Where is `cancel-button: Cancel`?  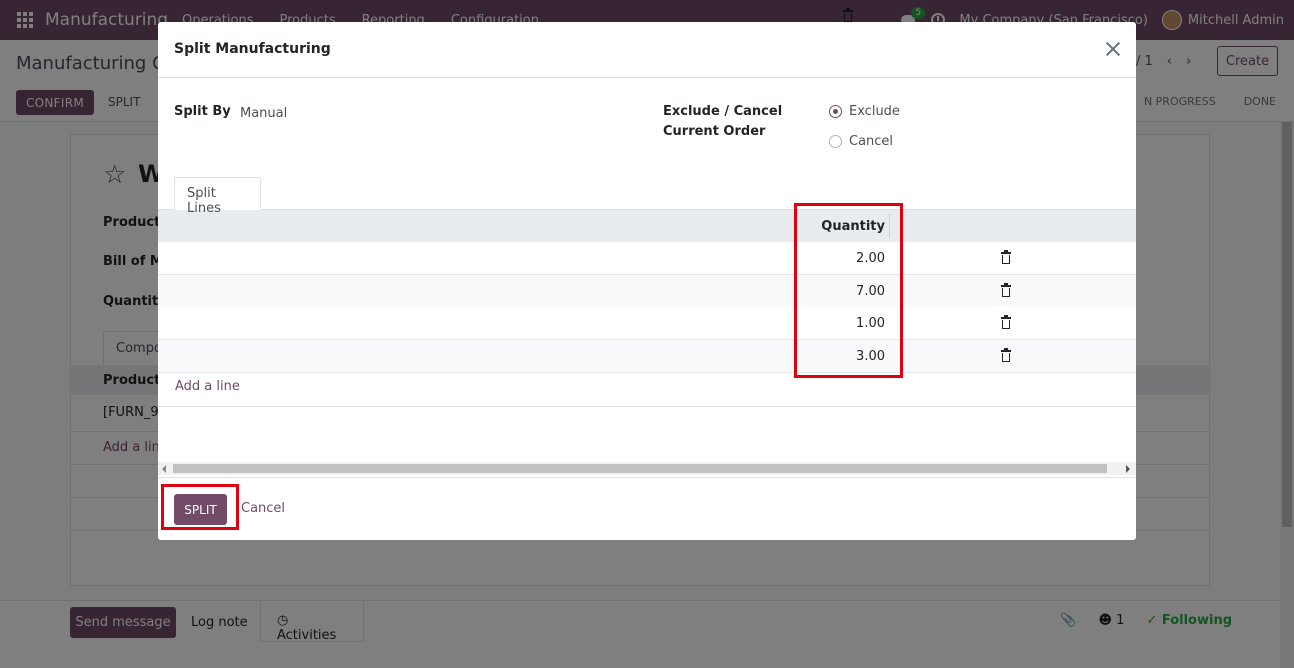
cancel-button: Cancel is located at coordinates (263, 508).